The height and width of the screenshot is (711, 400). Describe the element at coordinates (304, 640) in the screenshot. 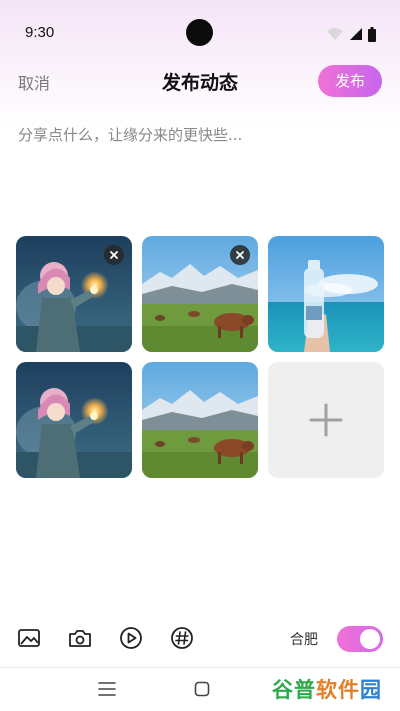

I see `location-label: 合肥` at that location.